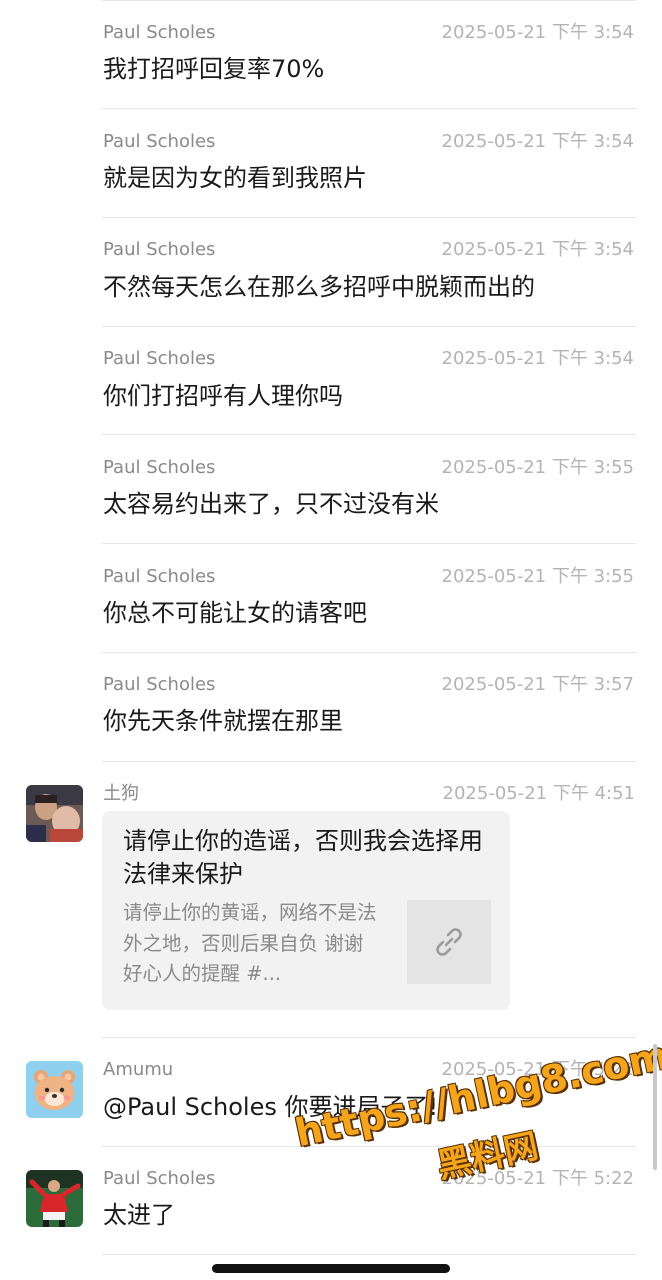  Describe the element at coordinates (271, 504) in the screenshot. I see `message-text: 太容易约出来了，只不过没有米` at that location.